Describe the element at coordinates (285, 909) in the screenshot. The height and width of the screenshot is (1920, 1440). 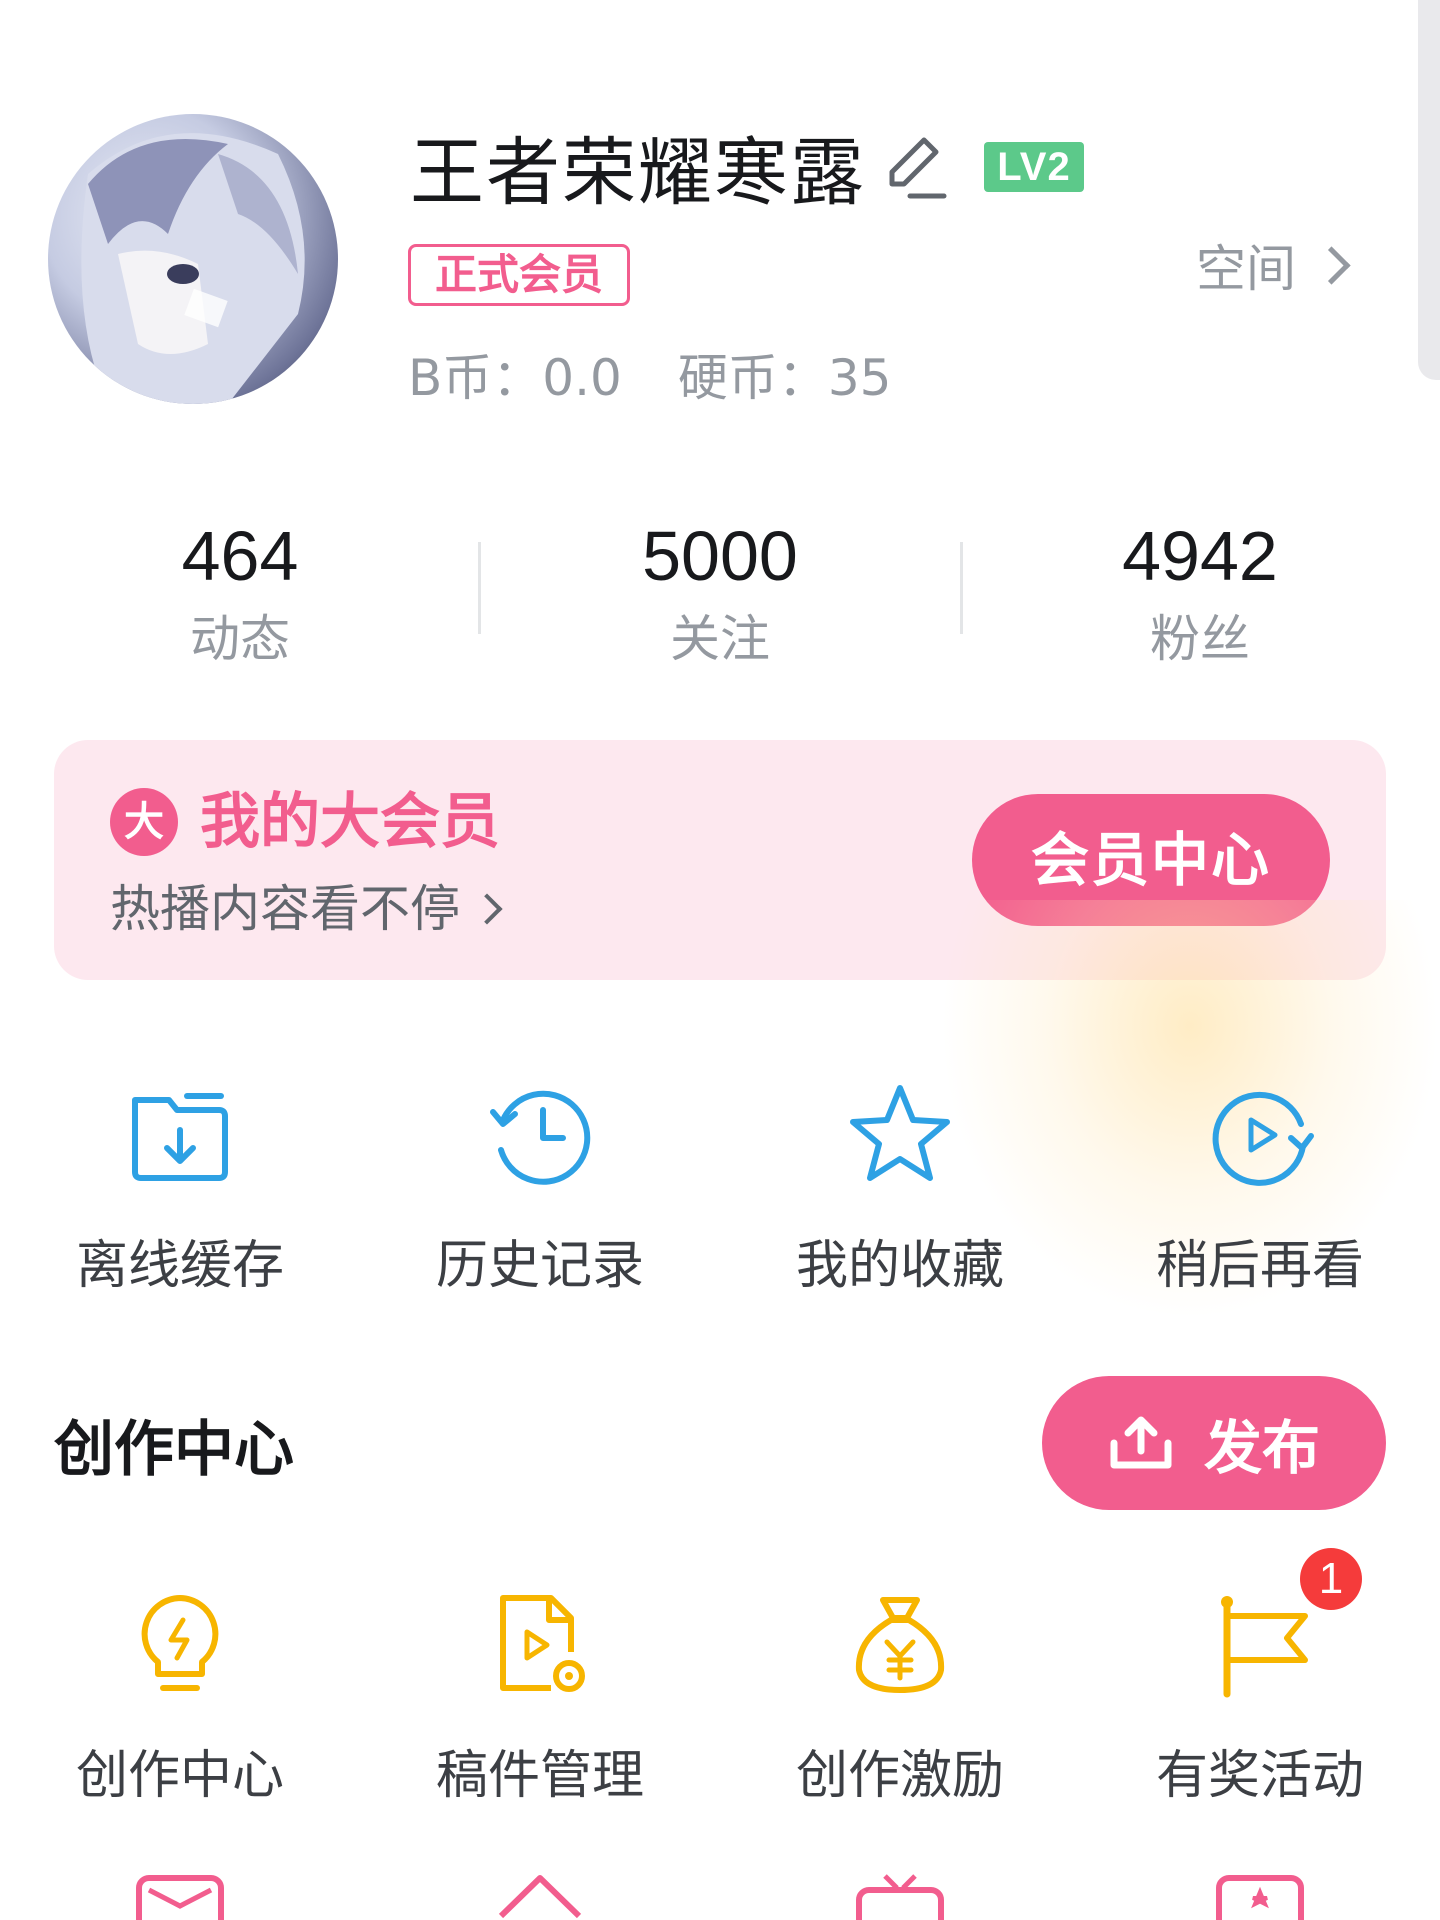
I see `vip-subtitle: 热播内容看不停` at that location.